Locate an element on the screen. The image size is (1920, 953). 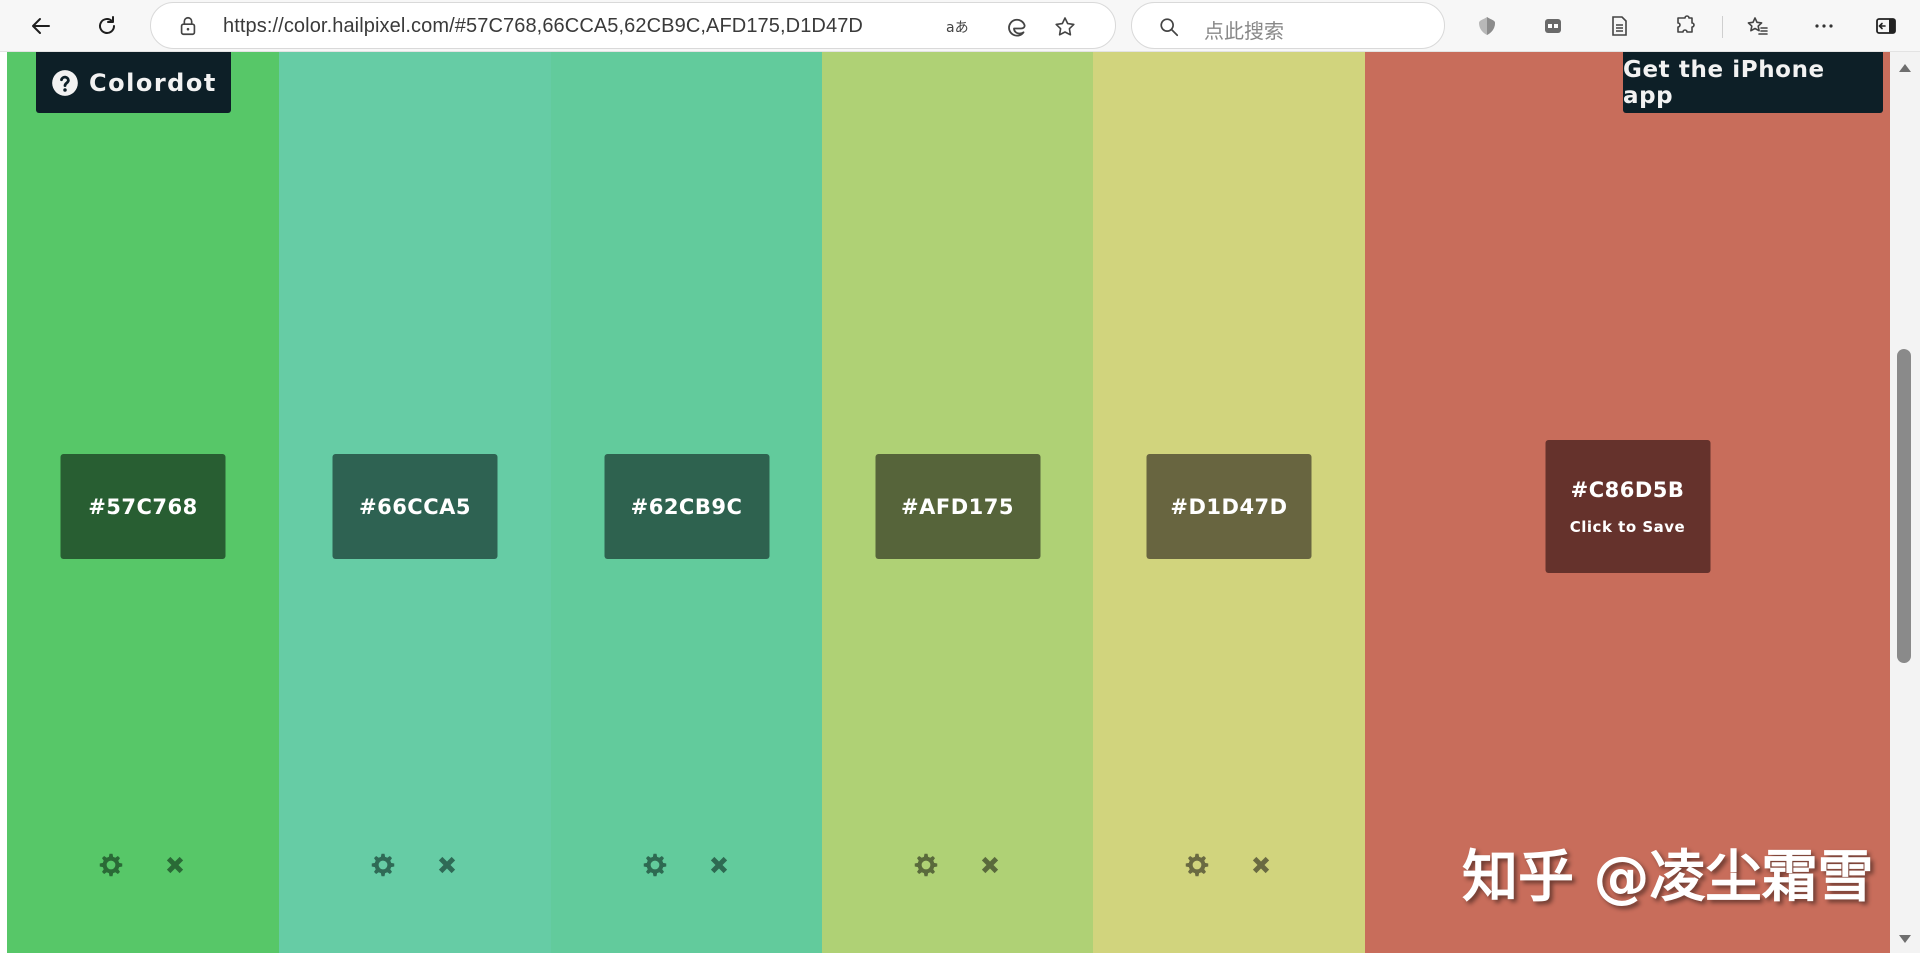
color-column: #D1D47D is located at coordinates (1229, 502).